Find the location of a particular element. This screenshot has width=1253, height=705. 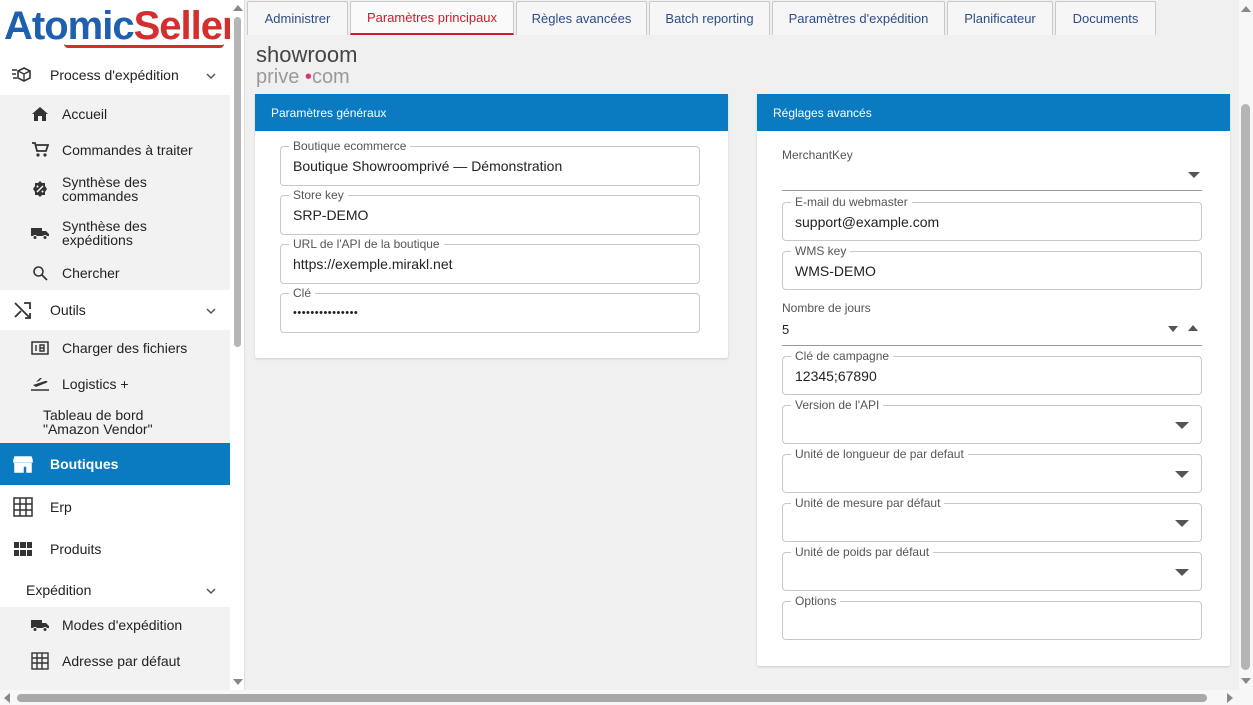

horizontal-scrollbar is located at coordinates (626, 697).